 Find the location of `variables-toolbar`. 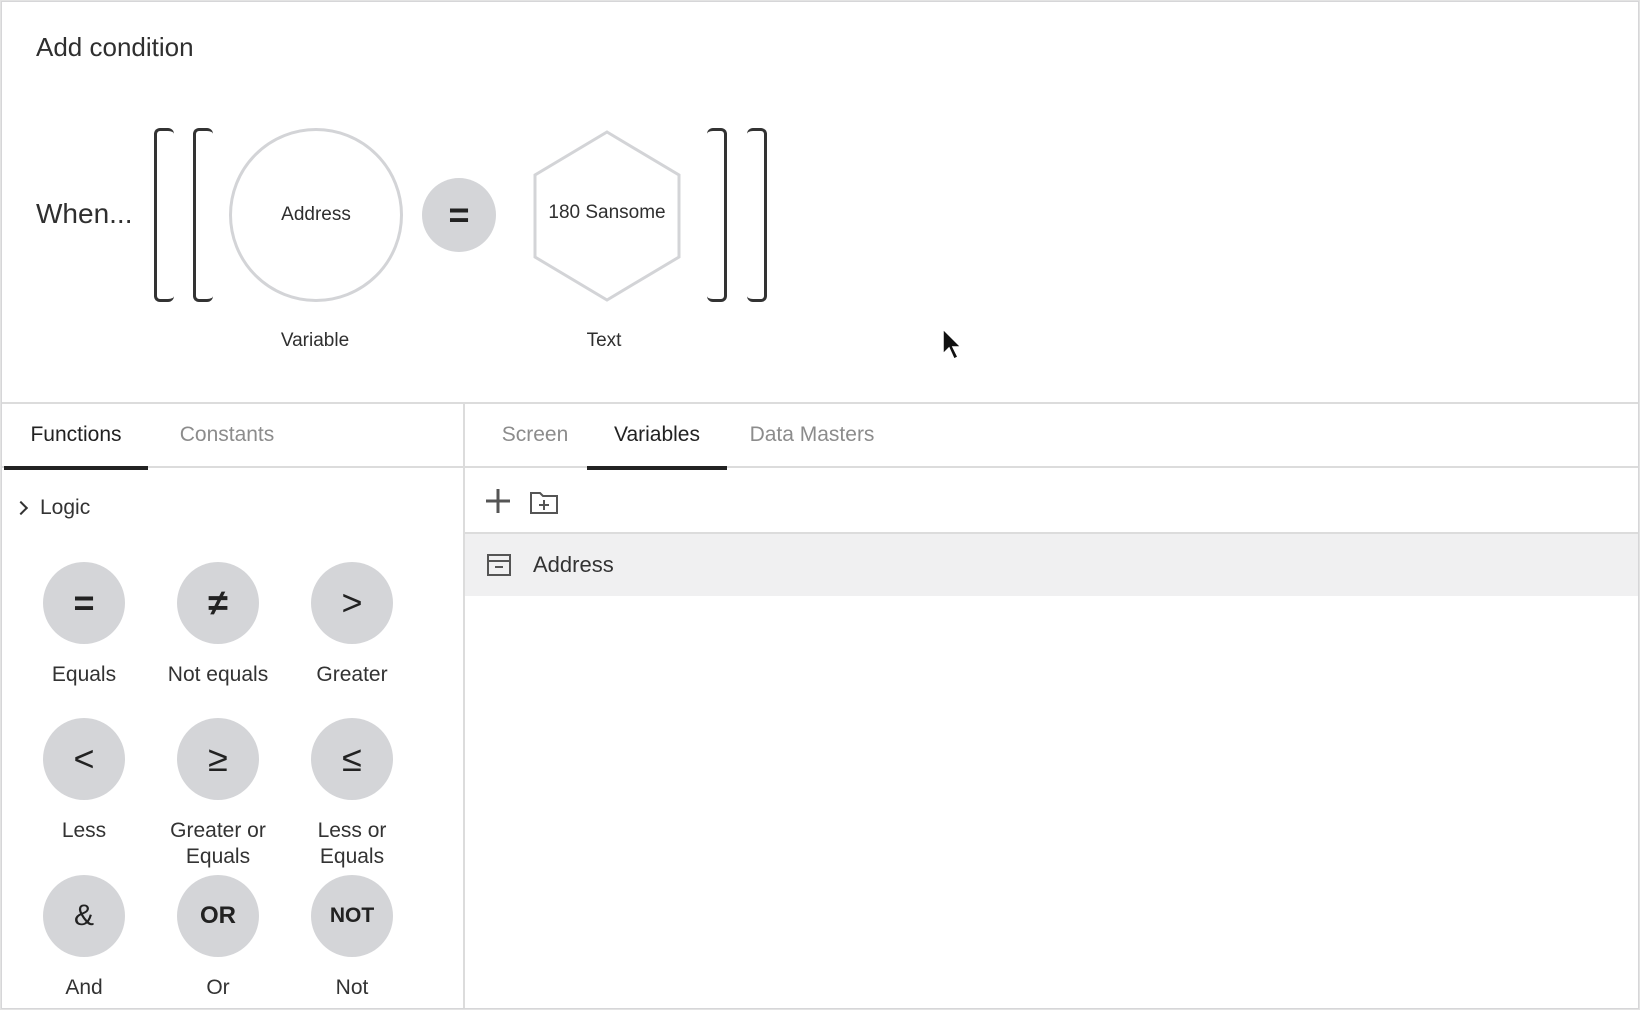

variables-toolbar is located at coordinates (1051, 502).